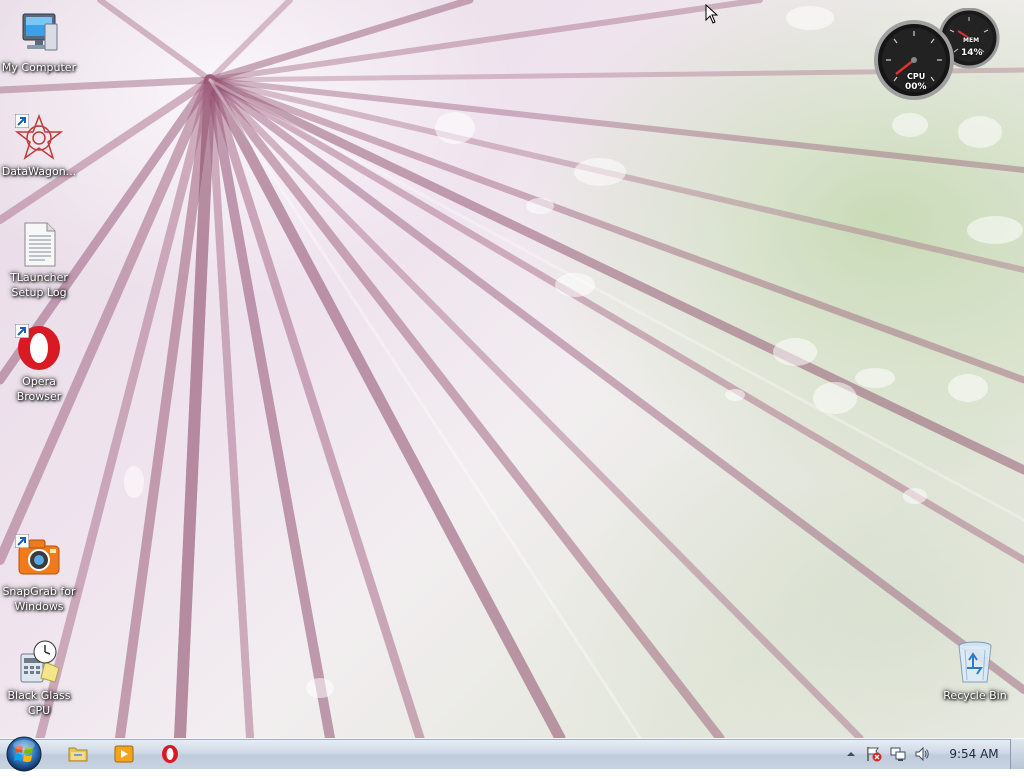  I want to click on desktop-icon-my-computer: My Computer, so click(39, 42).